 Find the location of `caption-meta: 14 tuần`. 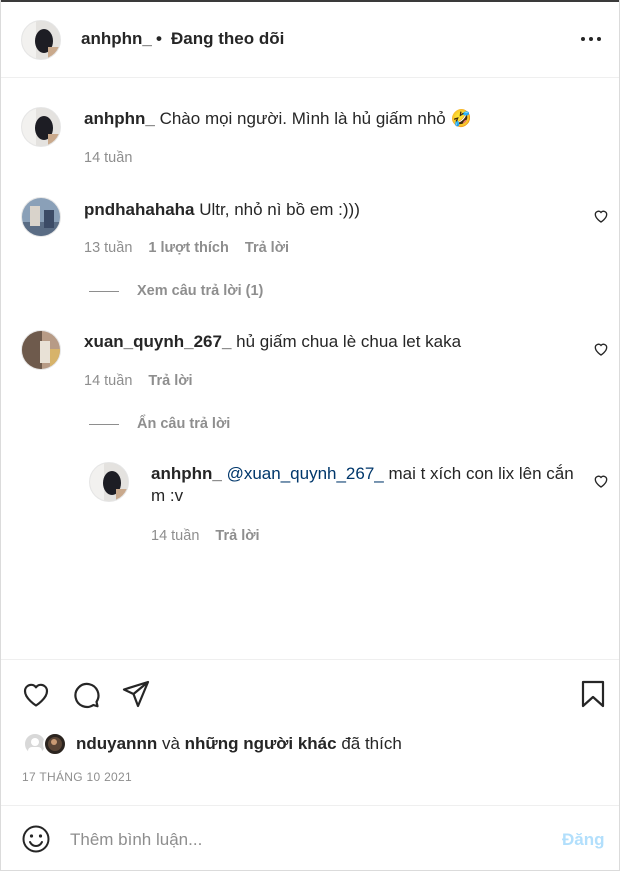

caption-meta: 14 tuần is located at coordinates (114, 158).